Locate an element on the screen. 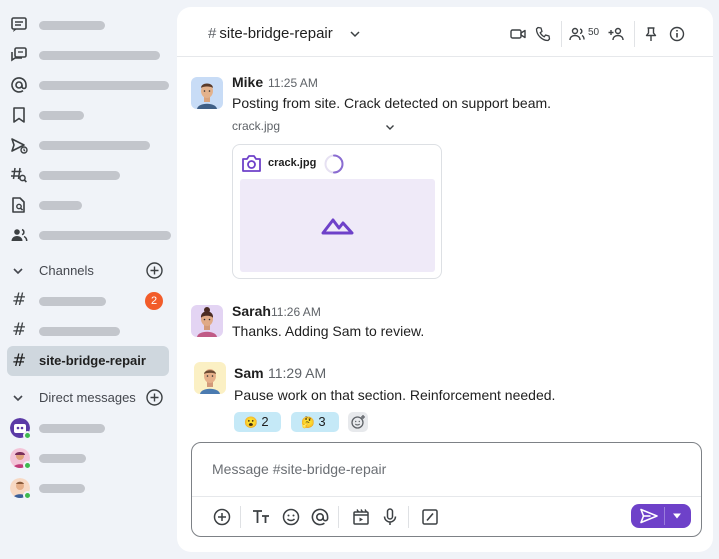 This screenshot has height=559, width=719. reaction-chip: 😮 2 is located at coordinates (257, 422).